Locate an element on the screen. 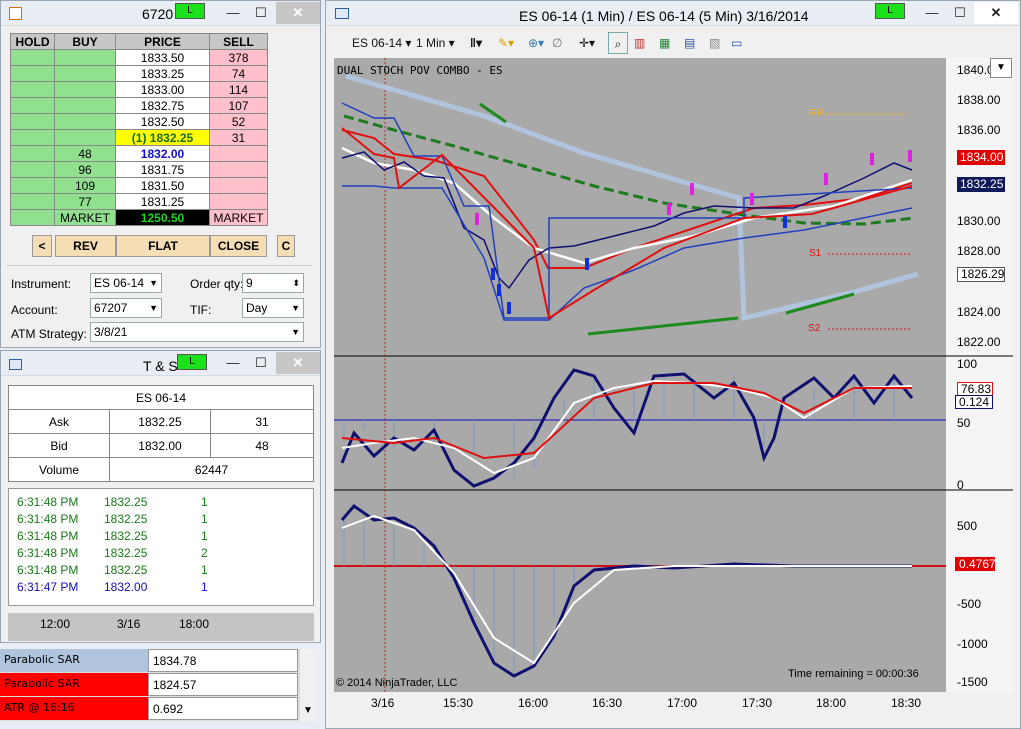 This screenshot has width=1021, height=729. pencil-icon: ✎▾ is located at coordinates (506, 43).